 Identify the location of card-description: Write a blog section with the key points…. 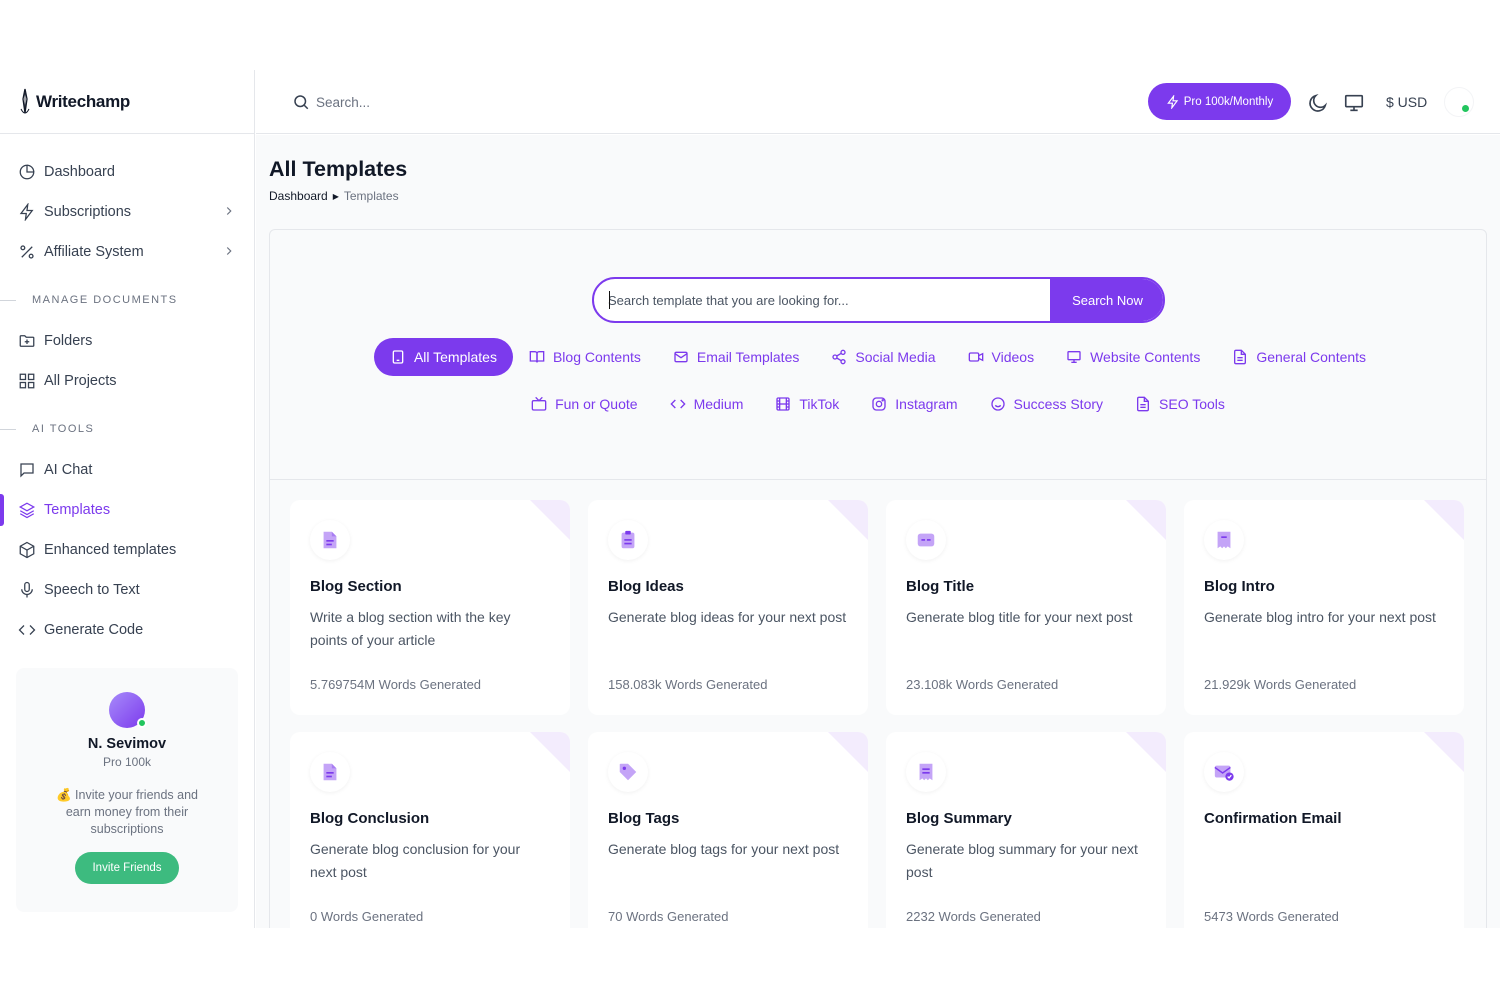
(410, 628).